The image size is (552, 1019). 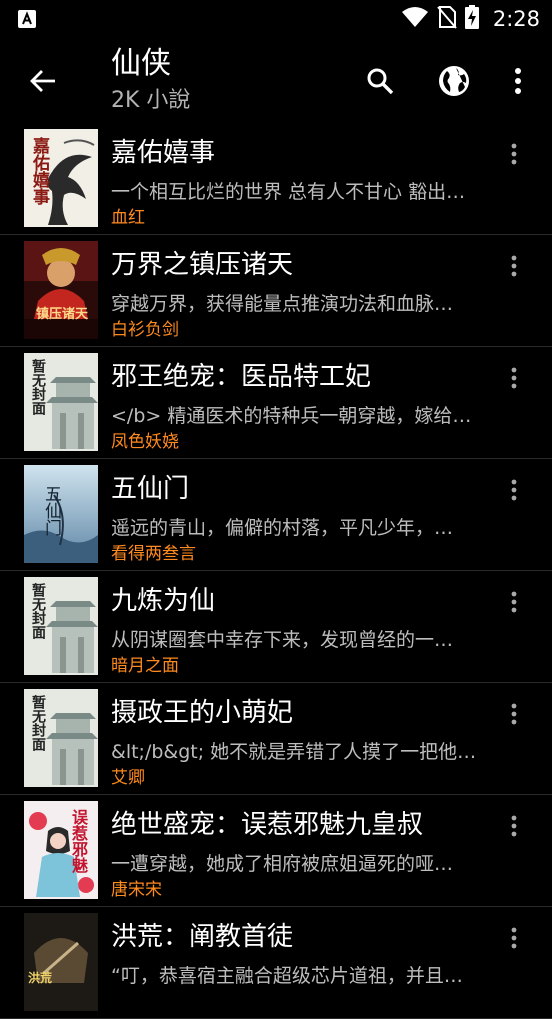 What do you see at coordinates (151, 100) in the screenshot?
I see `page-subtitle: 2K 小說` at bounding box center [151, 100].